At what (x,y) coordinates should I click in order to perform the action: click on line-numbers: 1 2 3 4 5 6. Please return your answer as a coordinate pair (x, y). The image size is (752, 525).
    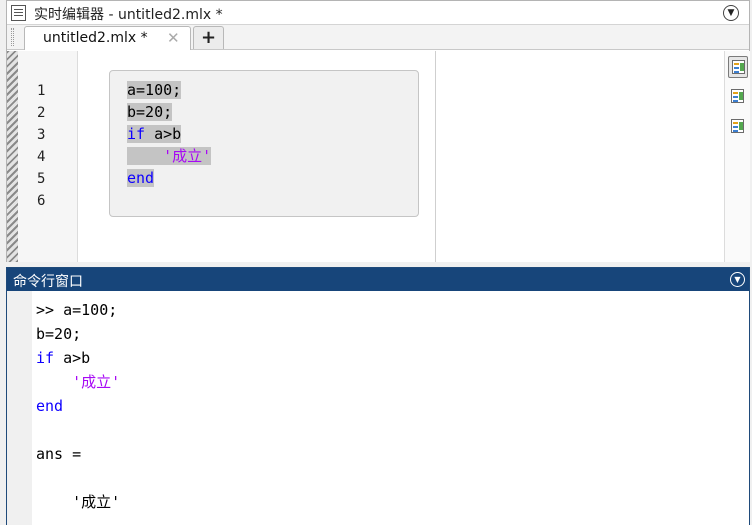
    Looking at the image, I should click on (41, 146).